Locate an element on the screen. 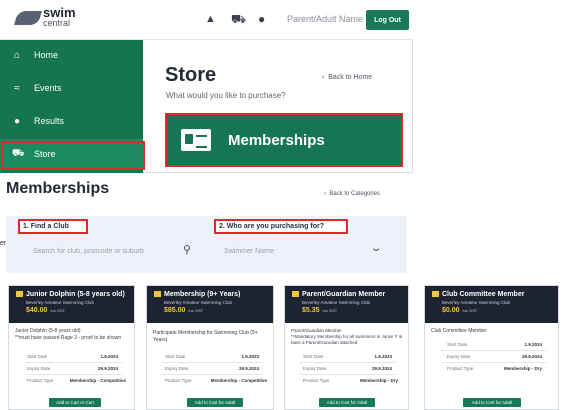  user-name: Parent/Adult Name is located at coordinates (325, 19).